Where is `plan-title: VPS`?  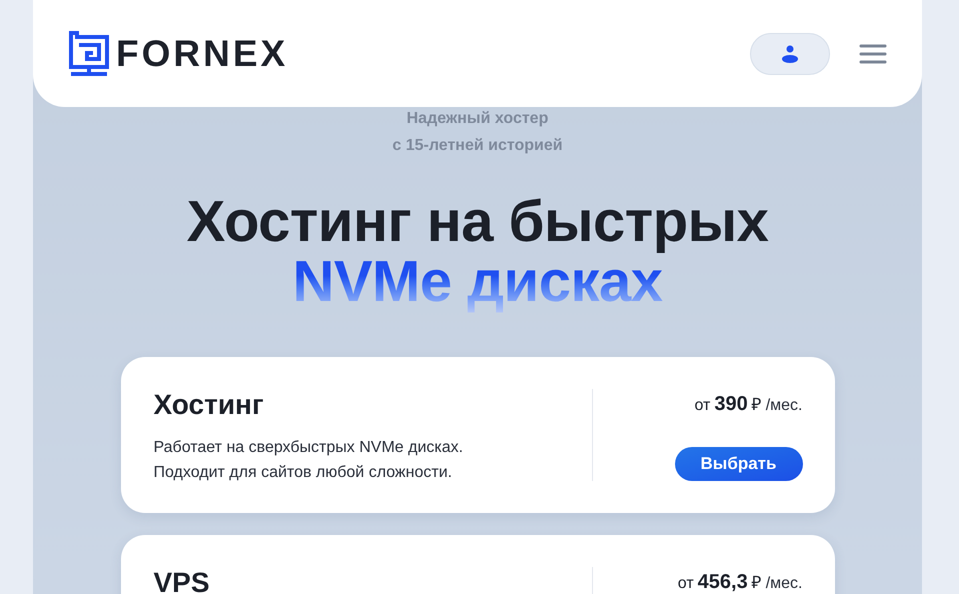
plan-title: VPS is located at coordinates (182, 580).